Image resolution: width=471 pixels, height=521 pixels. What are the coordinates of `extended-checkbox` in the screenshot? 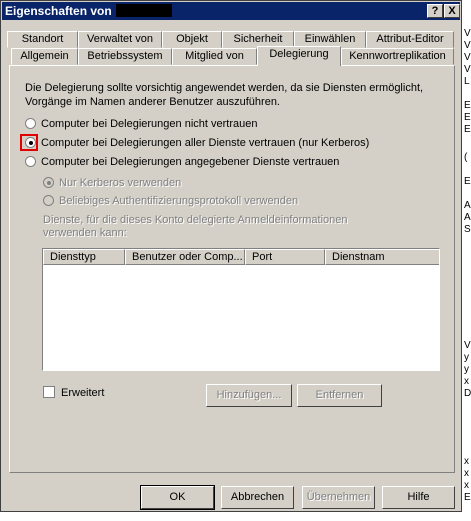 It's located at (49, 392).